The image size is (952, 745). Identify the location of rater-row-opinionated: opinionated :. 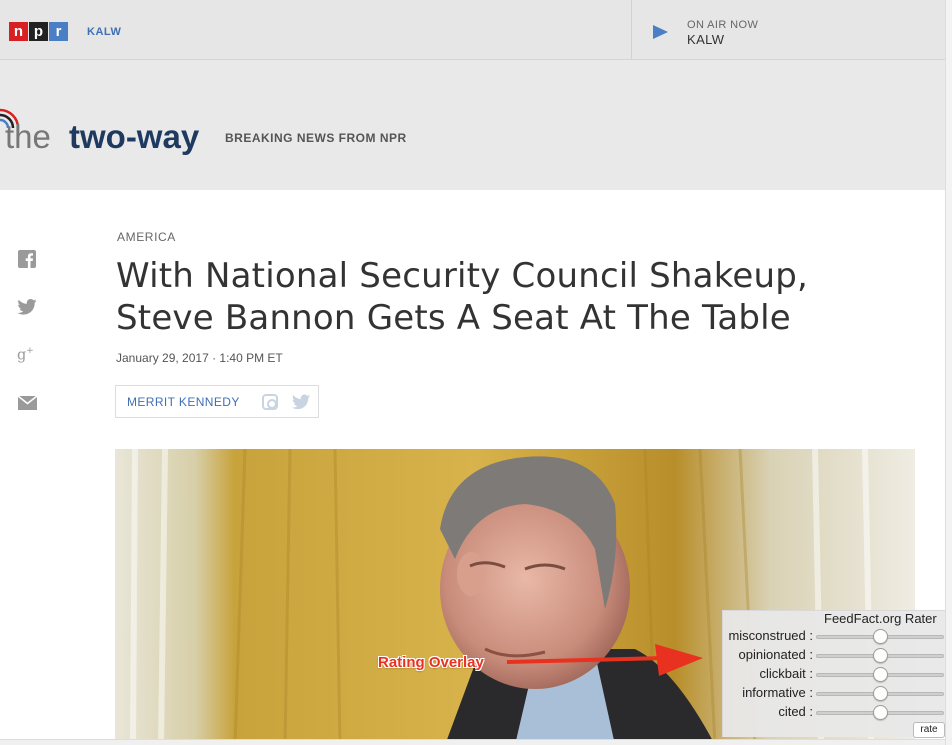
(834, 655).